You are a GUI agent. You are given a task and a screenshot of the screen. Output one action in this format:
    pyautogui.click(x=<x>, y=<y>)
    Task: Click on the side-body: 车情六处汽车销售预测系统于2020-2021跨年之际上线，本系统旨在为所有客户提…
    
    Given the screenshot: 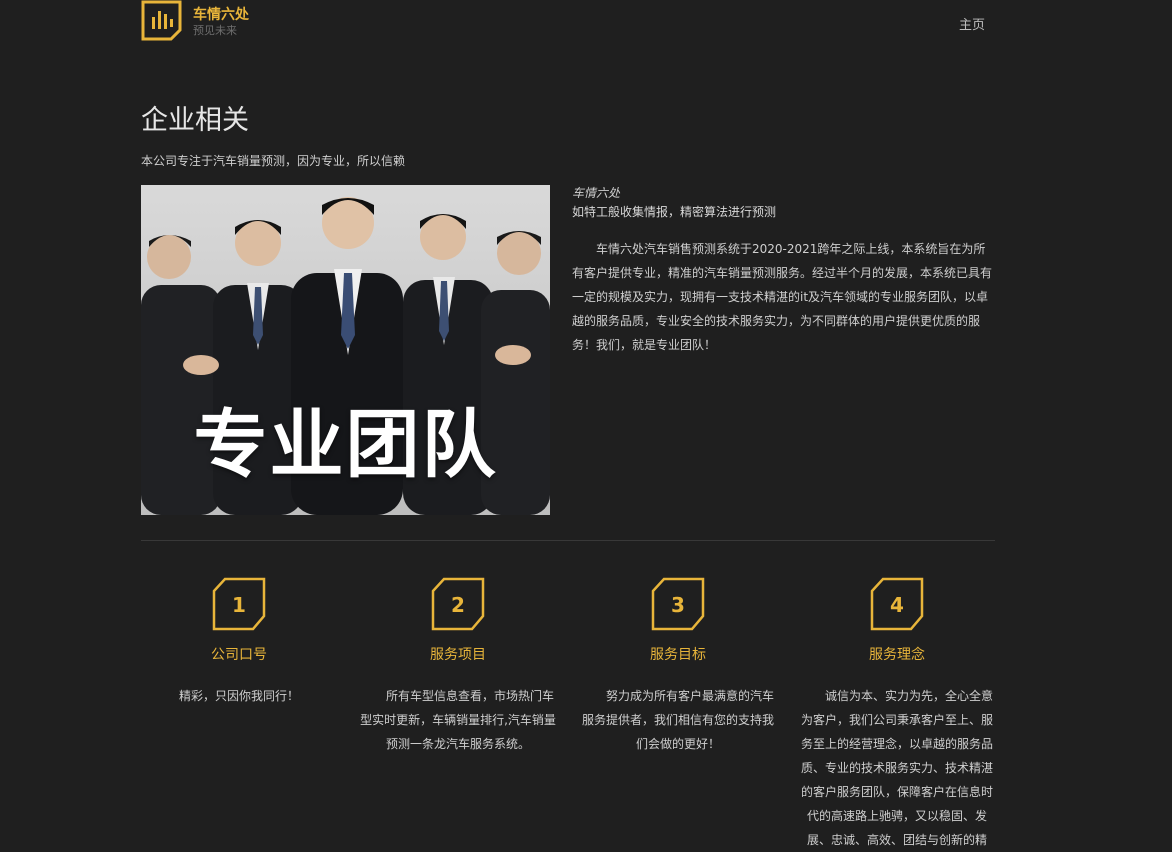 What is the action you would take?
    pyautogui.click(x=782, y=297)
    